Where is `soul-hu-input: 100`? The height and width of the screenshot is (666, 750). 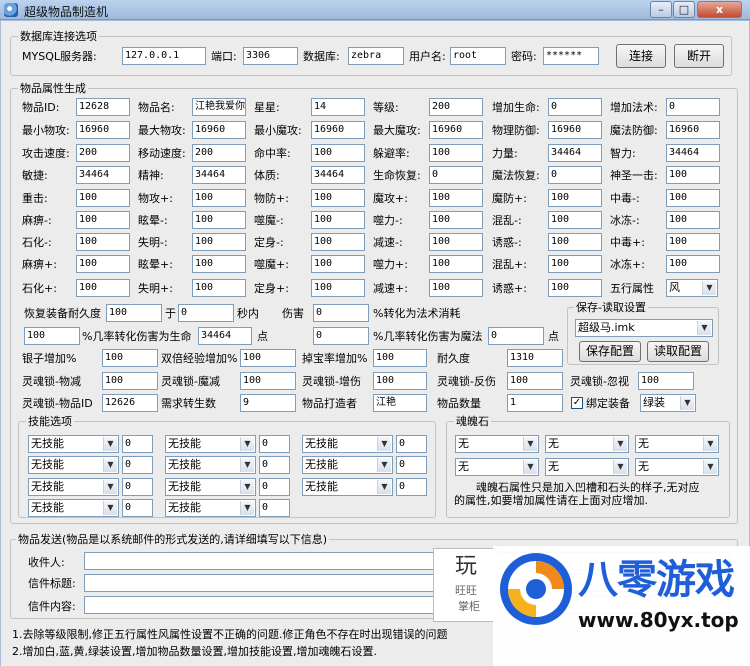 soul-hu-input: 100 is located at coordinates (666, 381).